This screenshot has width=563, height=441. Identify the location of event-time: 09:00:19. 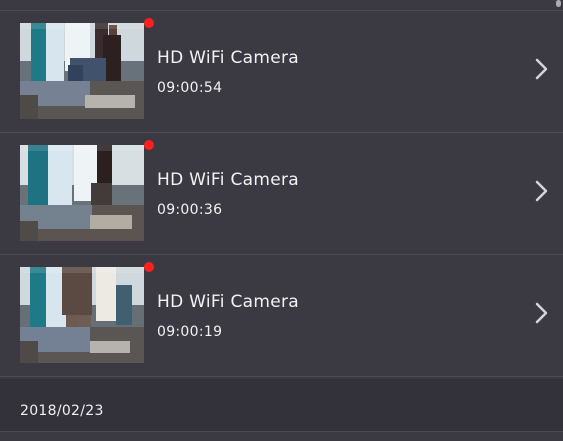
(190, 332).